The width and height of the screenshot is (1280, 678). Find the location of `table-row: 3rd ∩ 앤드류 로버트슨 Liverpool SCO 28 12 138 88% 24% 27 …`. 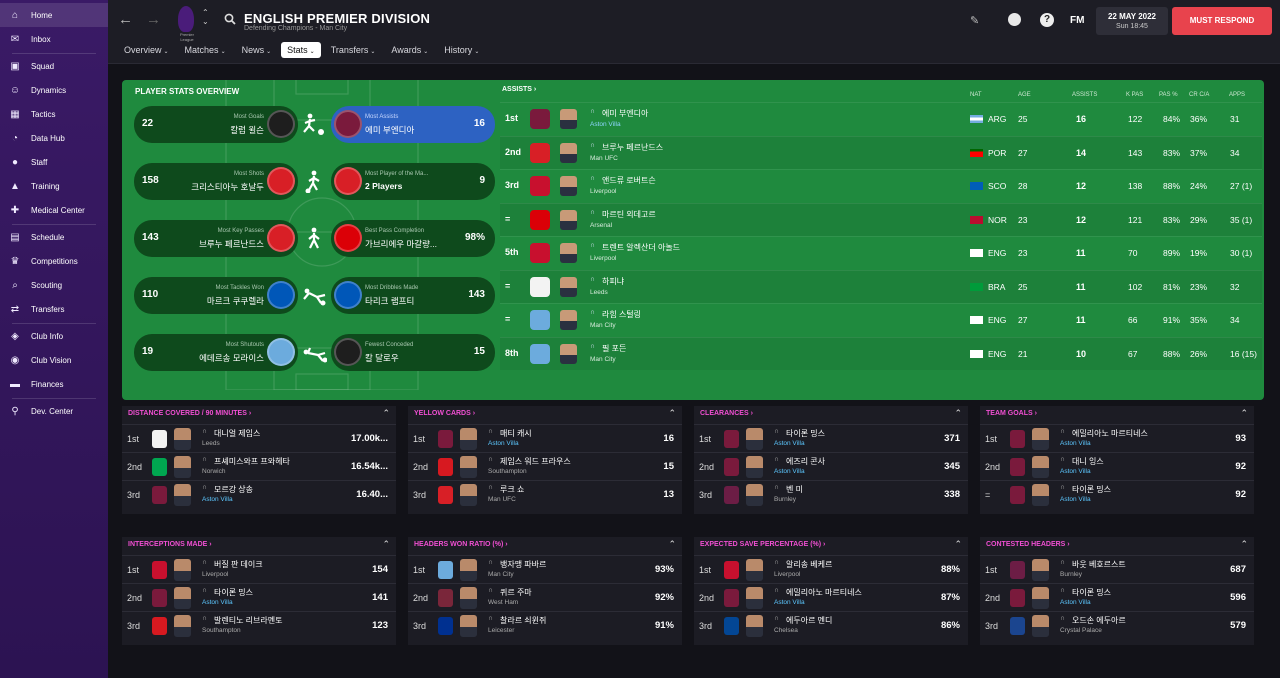

table-row: 3rd ∩ 앤드류 로버트슨 Liverpool SCO 28 12 138 88% 24% 27 … is located at coordinates (881, 185).